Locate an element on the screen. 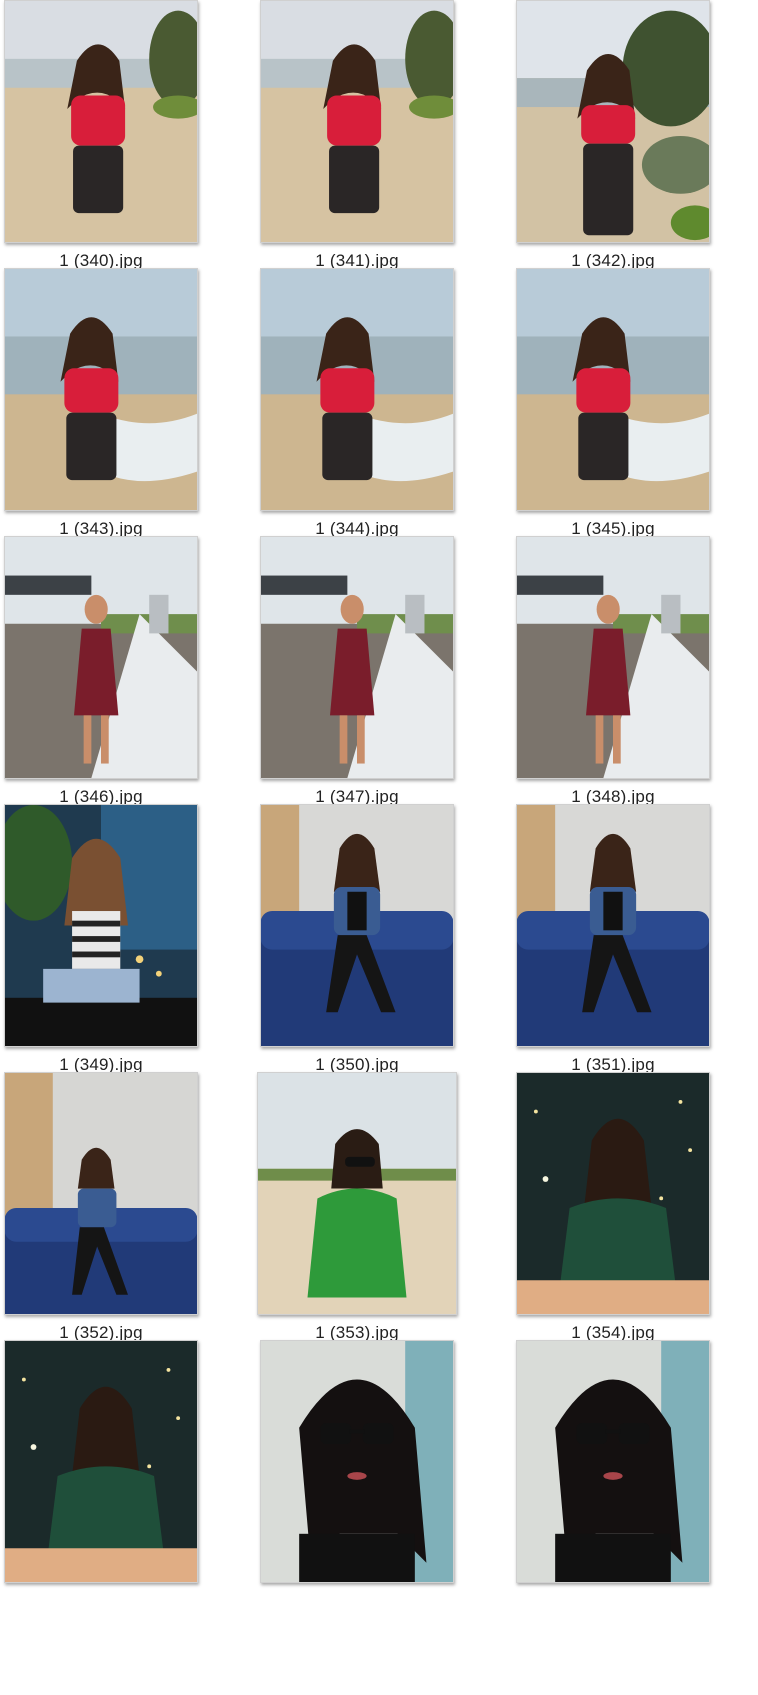  file-tile: 1 (353).jpg is located at coordinates (357, 1207).